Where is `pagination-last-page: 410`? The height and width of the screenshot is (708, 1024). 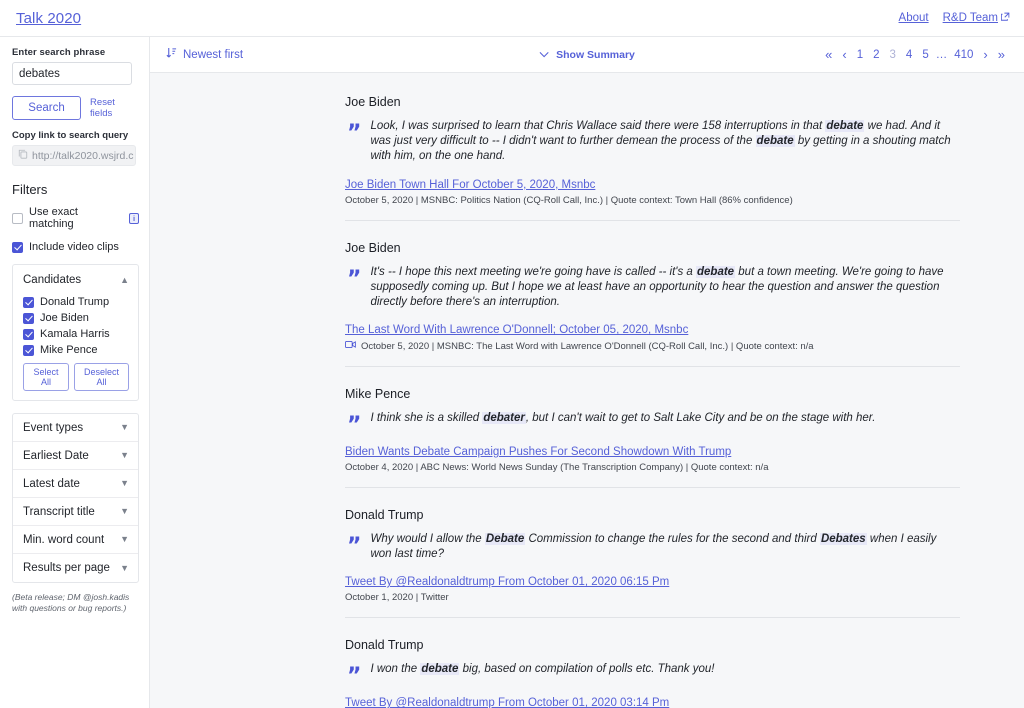 pagination-last-page: 410 is located at coordinates (963, 55).